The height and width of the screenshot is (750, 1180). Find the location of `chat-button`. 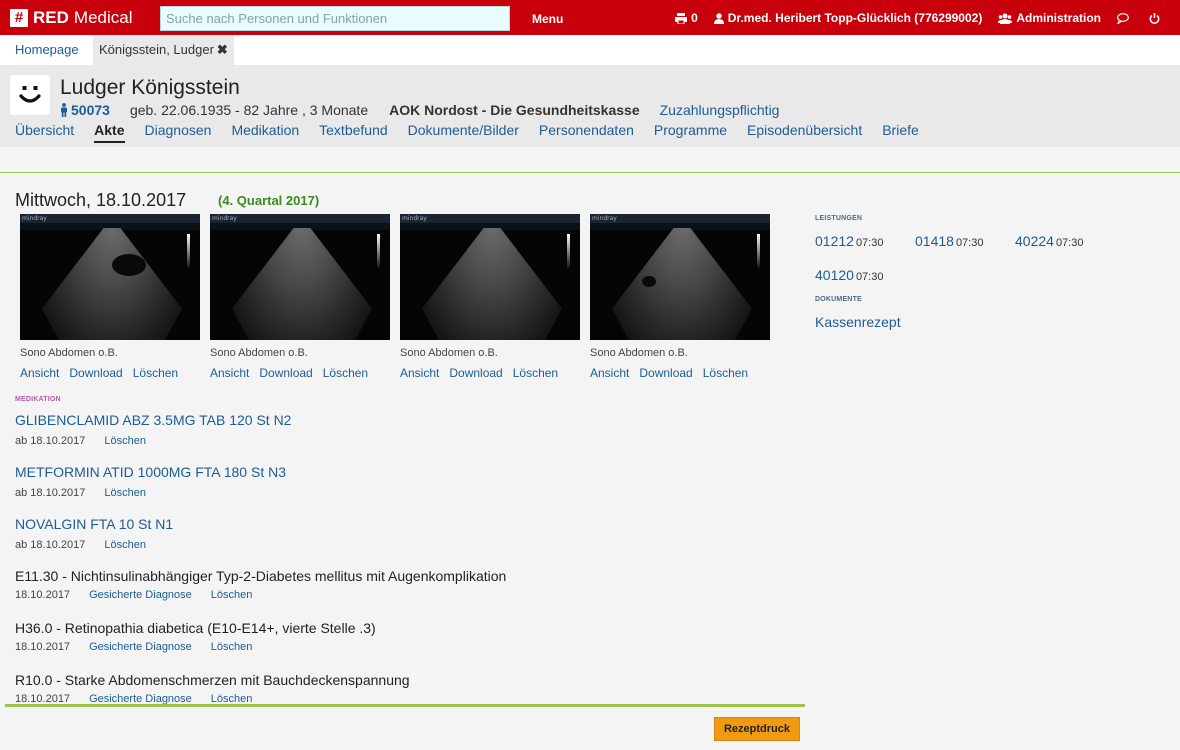

chat-button is located at coordinates (1125, 18).